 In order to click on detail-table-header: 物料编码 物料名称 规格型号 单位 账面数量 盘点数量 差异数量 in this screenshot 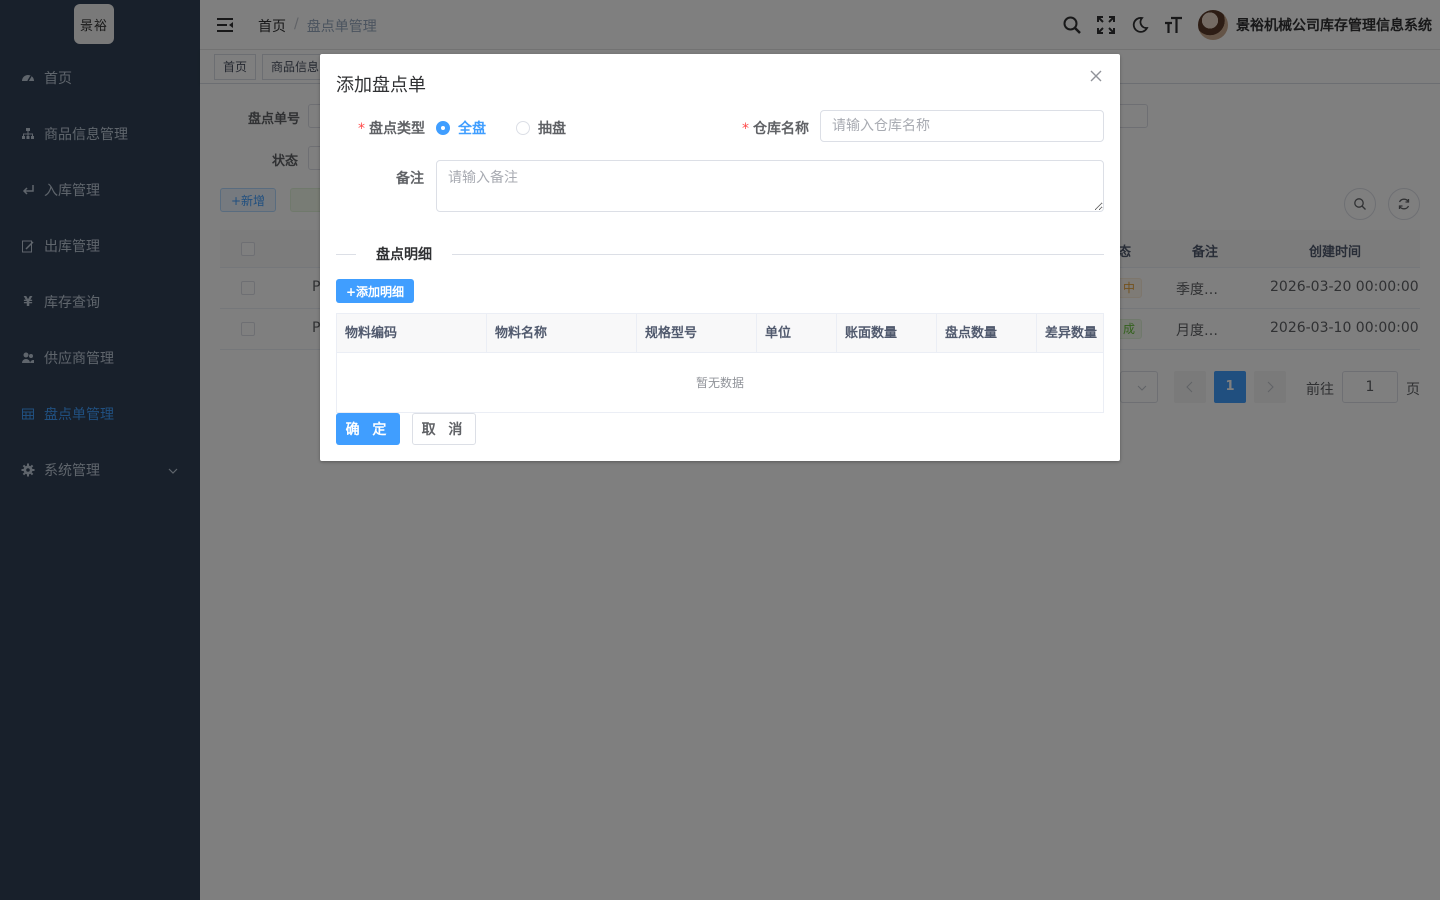, I will do `click(720, 333)`.